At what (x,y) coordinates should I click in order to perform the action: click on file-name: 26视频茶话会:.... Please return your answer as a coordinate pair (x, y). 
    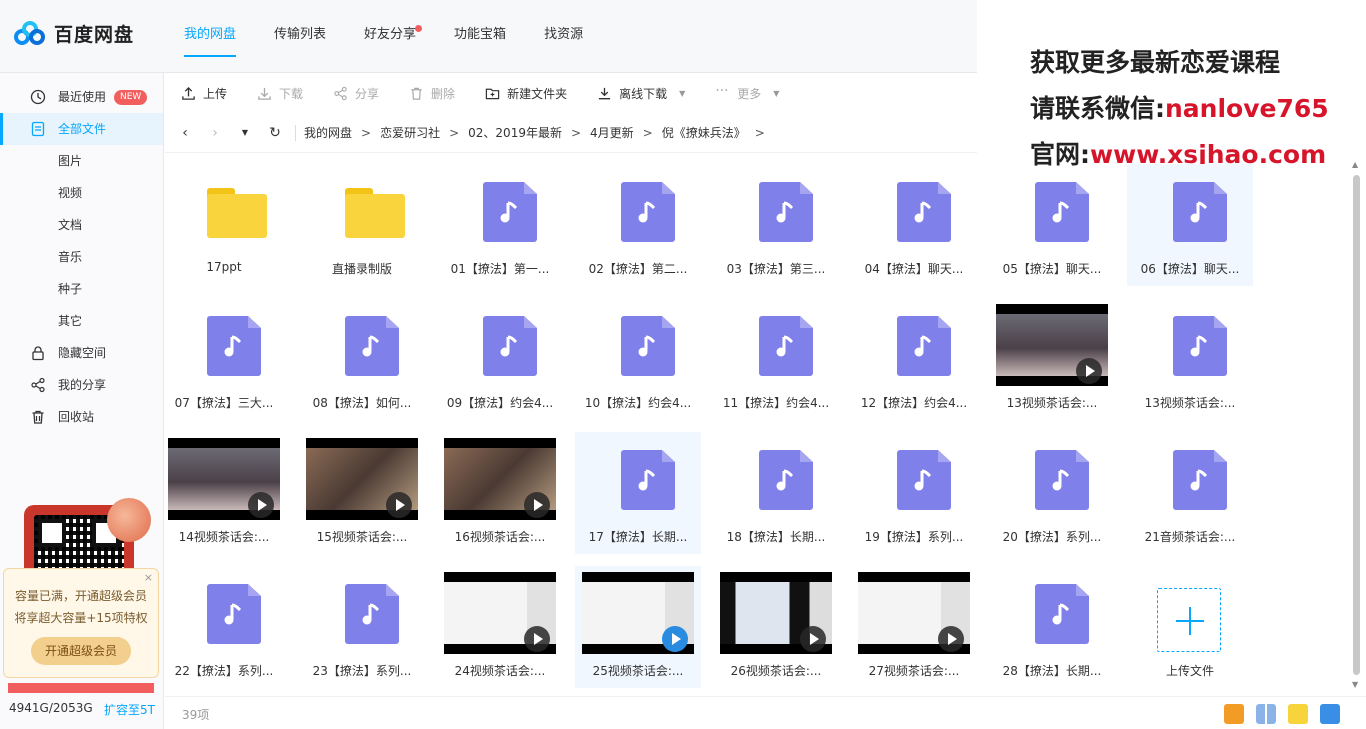
    Looking at the image, I should click on (776, 671).